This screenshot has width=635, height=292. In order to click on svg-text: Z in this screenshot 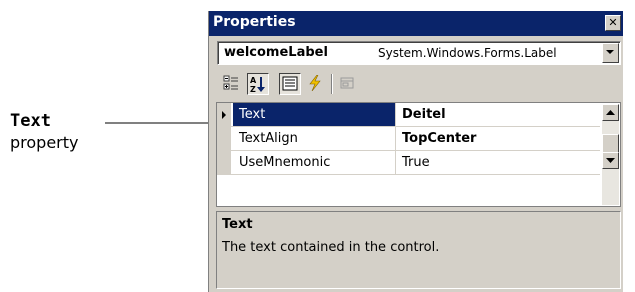, I will do `click(253, 89)`.